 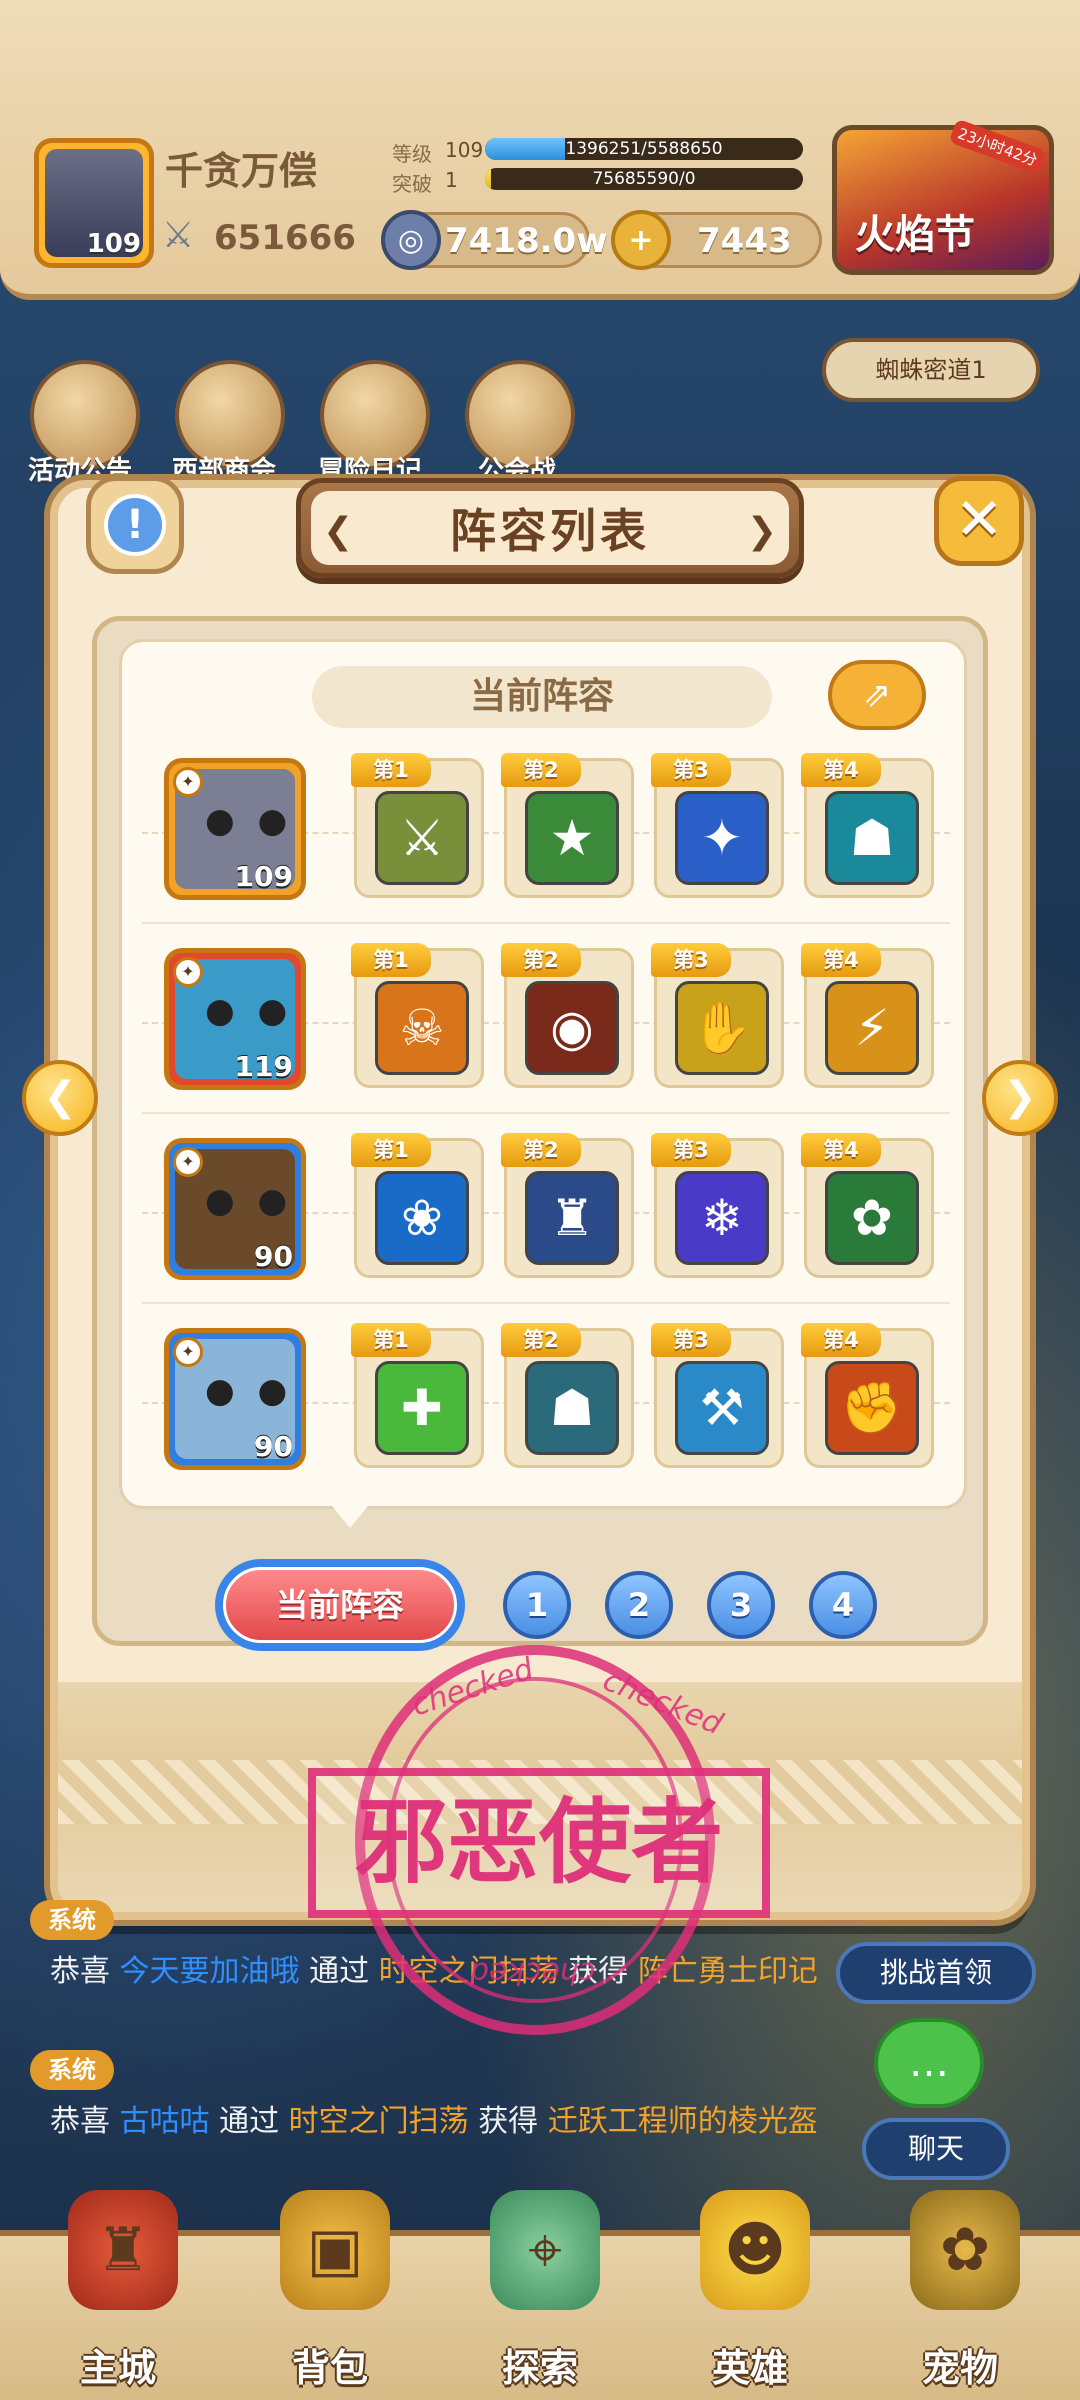 I want to click on chat-get: 获得, so click(x=508, y=2121).